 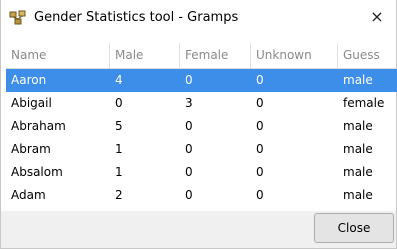 I want to click on table-row: Absalom 1 0 0 male, so click(x=201, y=172).